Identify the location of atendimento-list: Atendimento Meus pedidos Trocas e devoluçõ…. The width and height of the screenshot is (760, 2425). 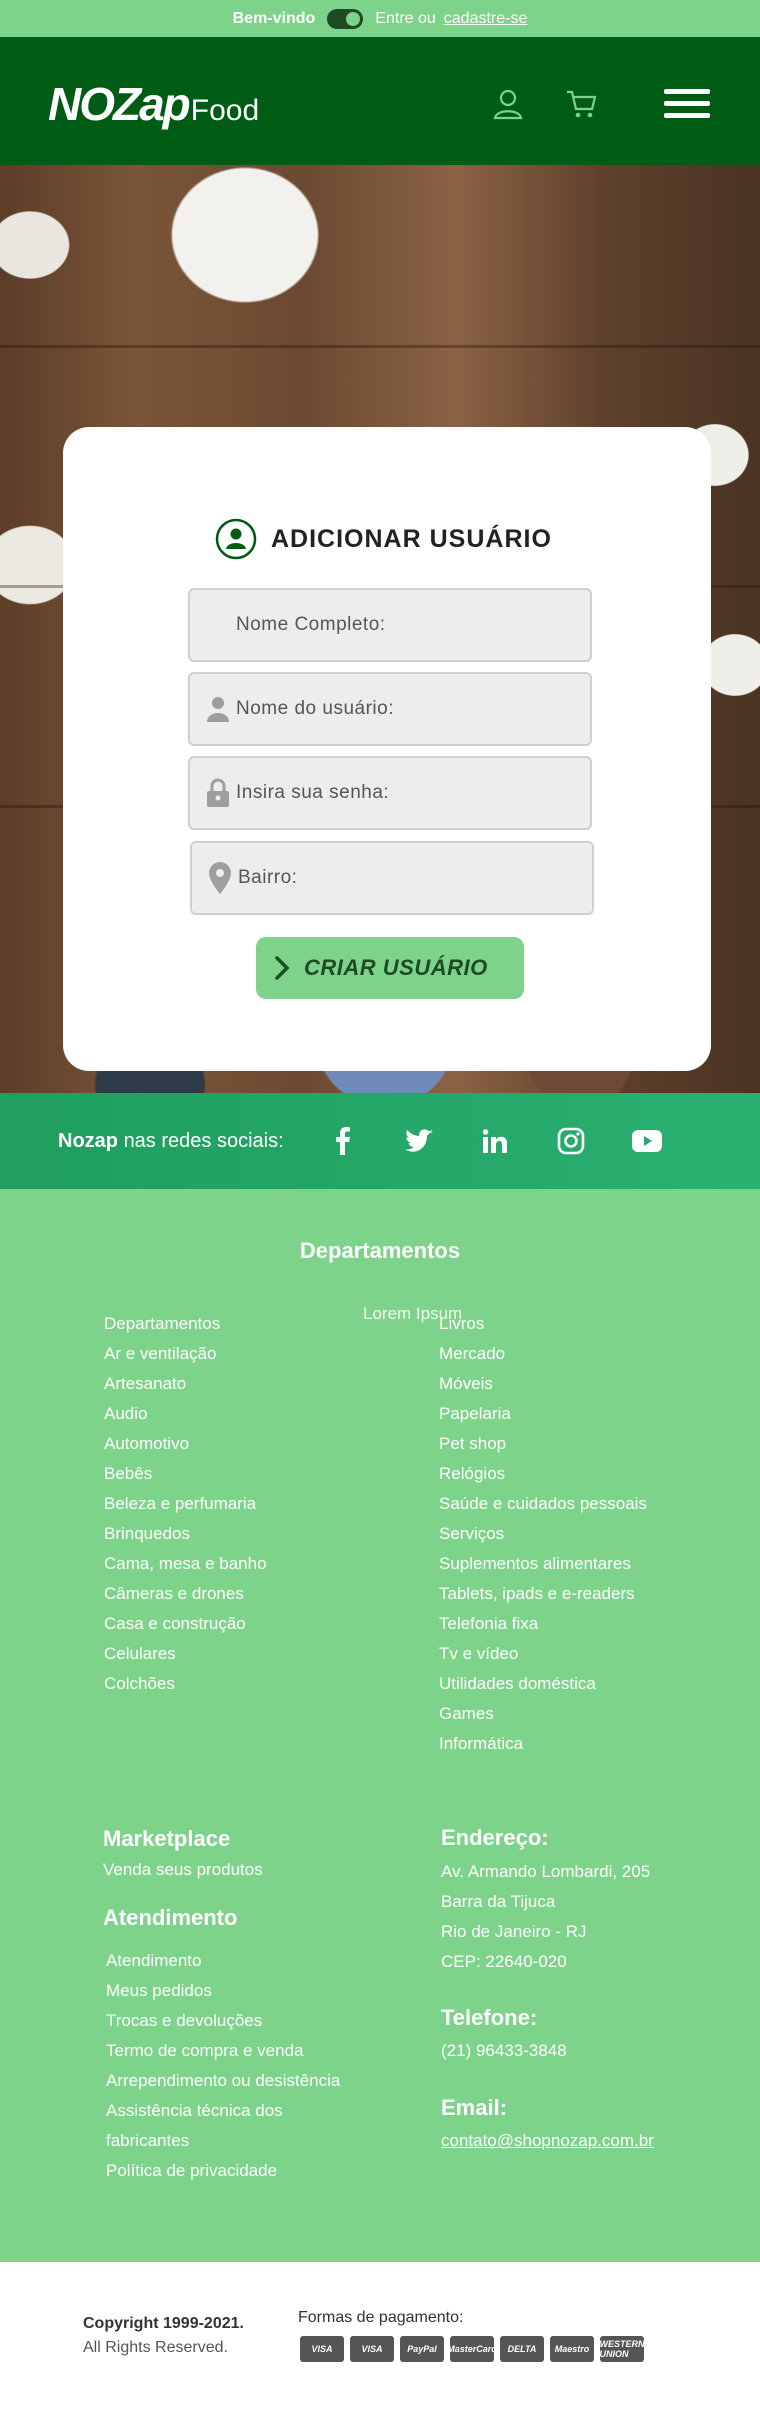
(226, 2066).